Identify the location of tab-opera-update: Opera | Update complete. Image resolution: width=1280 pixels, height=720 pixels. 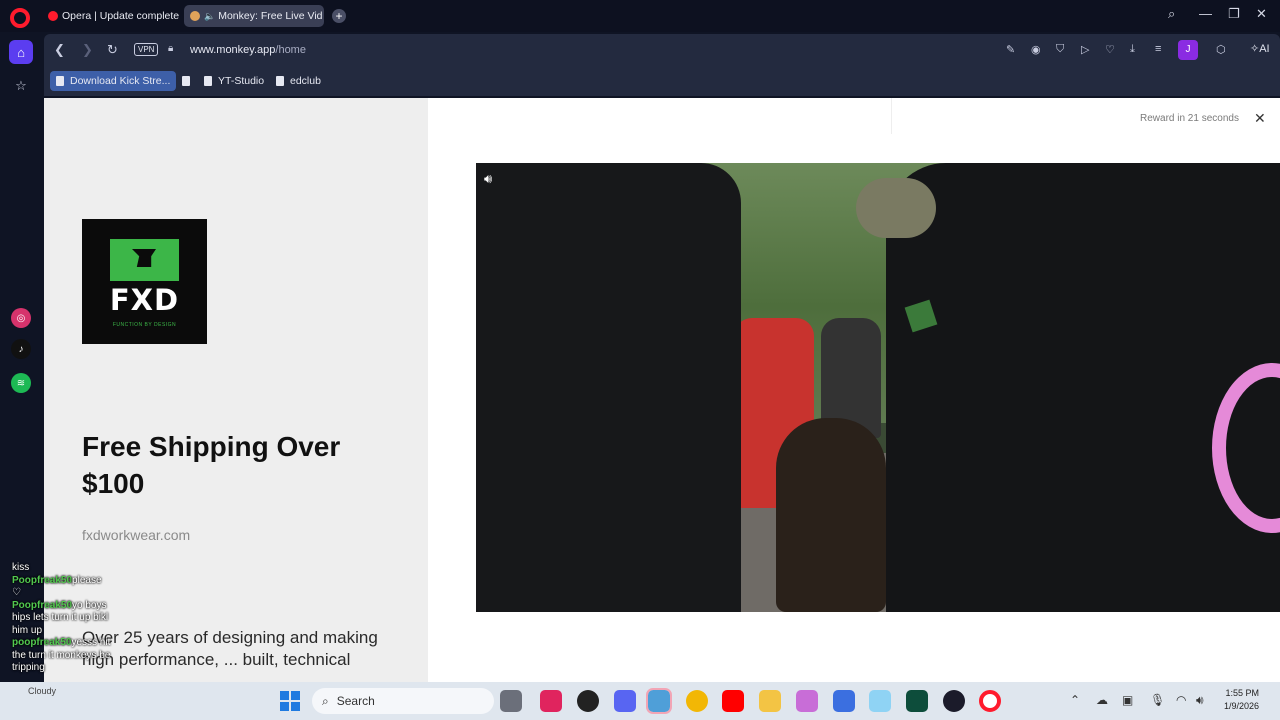
(111, 16).